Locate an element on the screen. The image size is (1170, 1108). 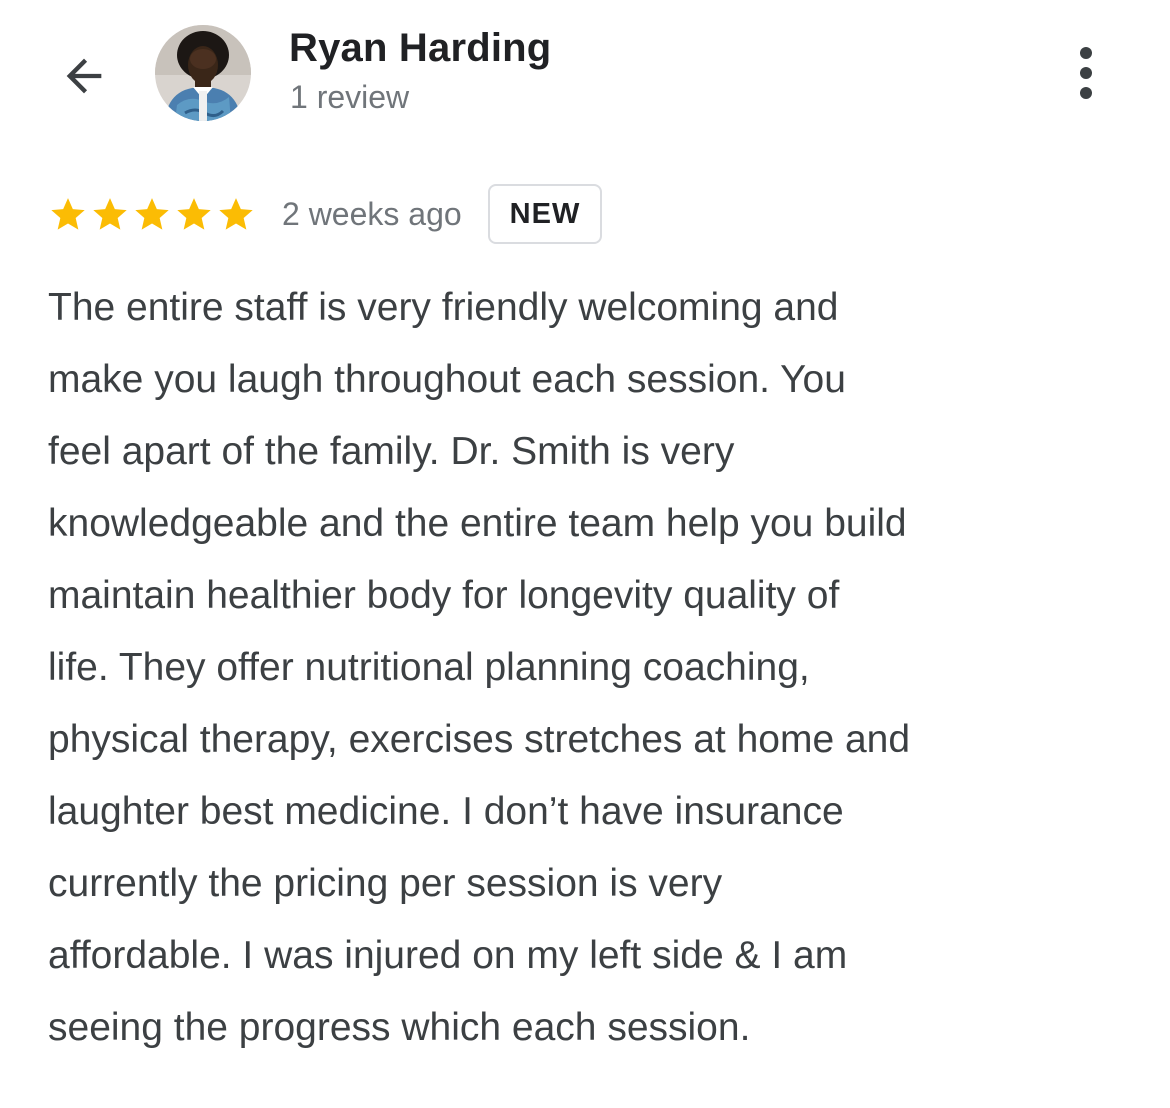
review-time: 2 weeks ago is located at coordinates (372, 213).